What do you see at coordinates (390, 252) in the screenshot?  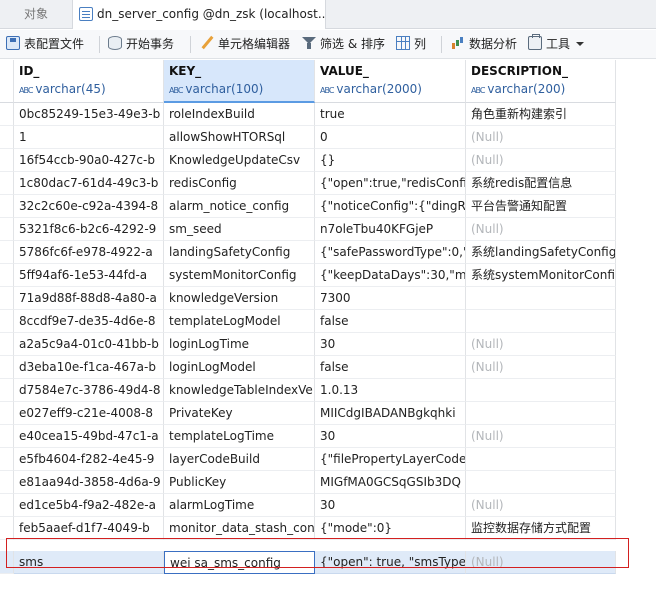 I see `cell-value: {"safePasswordType":0,"` at bounding box center [390, 252].